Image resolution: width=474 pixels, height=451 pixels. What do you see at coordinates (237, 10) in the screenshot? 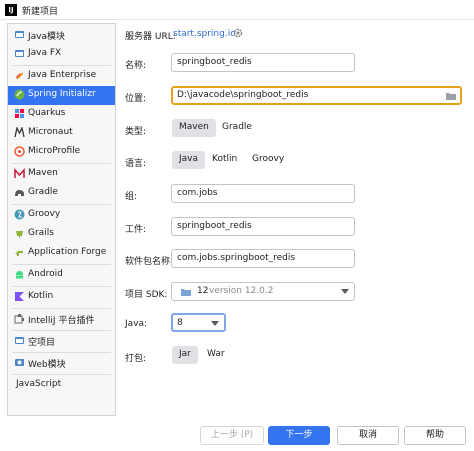
I see `title-bar: IJ 新建项目` at bounding box center [237, 10].